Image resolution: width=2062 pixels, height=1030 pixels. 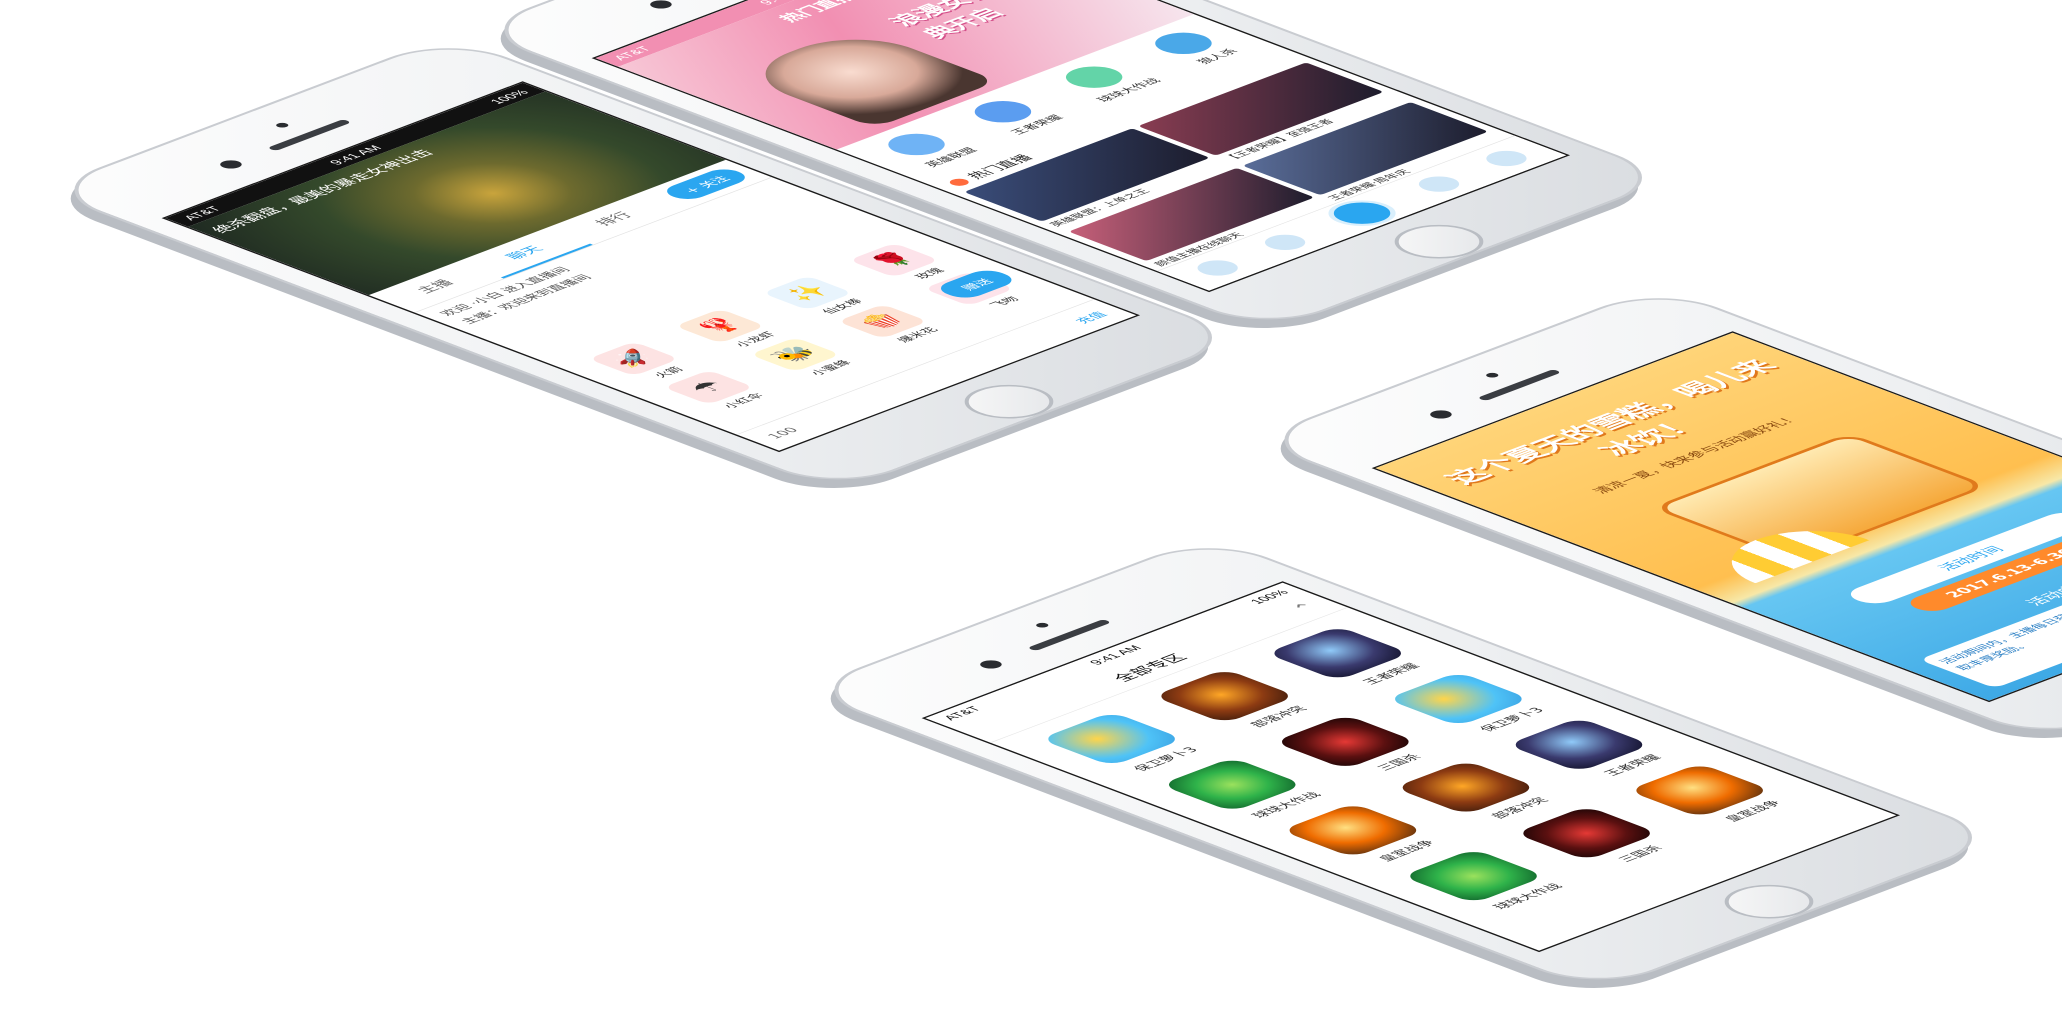 What do you see at coordinates (783, 433) in the screenshot?
I see `coin-balance: 100` at bounding box center [783, 433].